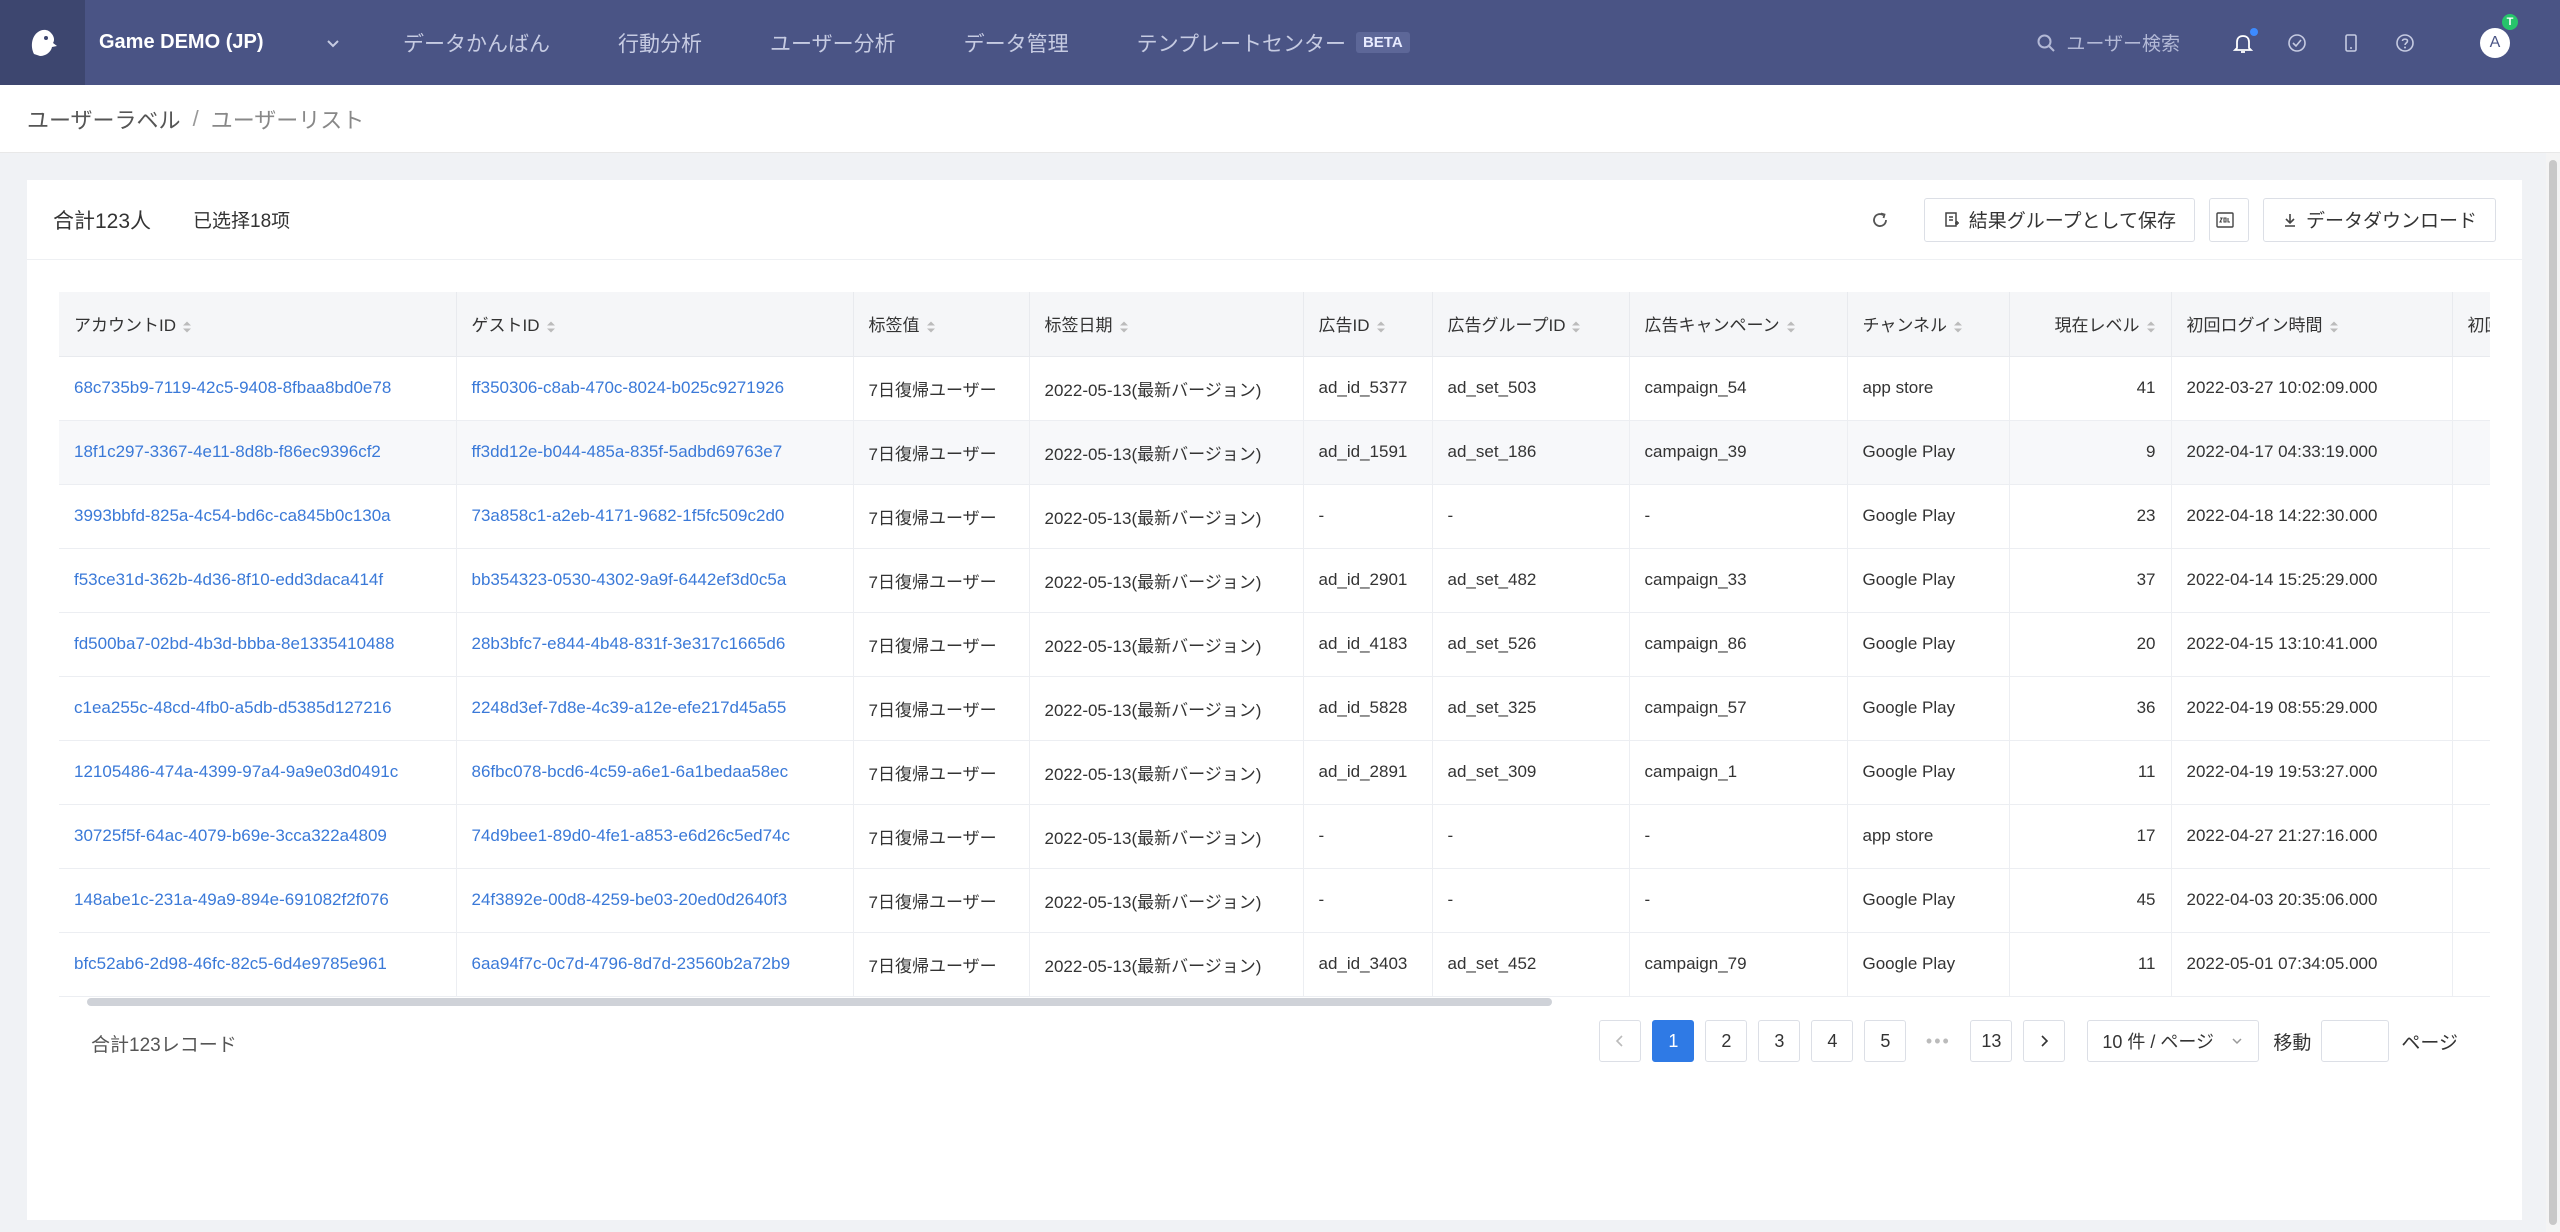 Image resolution: width=2560 pixels, height=1232 pixels. I want to click on user-avatar: A T, so click(2499, 35).